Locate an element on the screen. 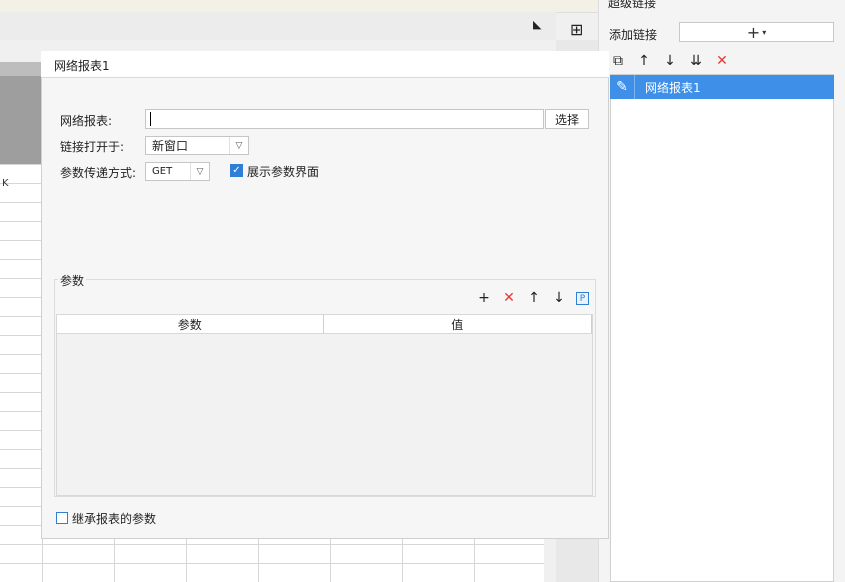 The width and height of the screenshot is (845, 582). sheet-gray-area is located at coordinates (21, 120).